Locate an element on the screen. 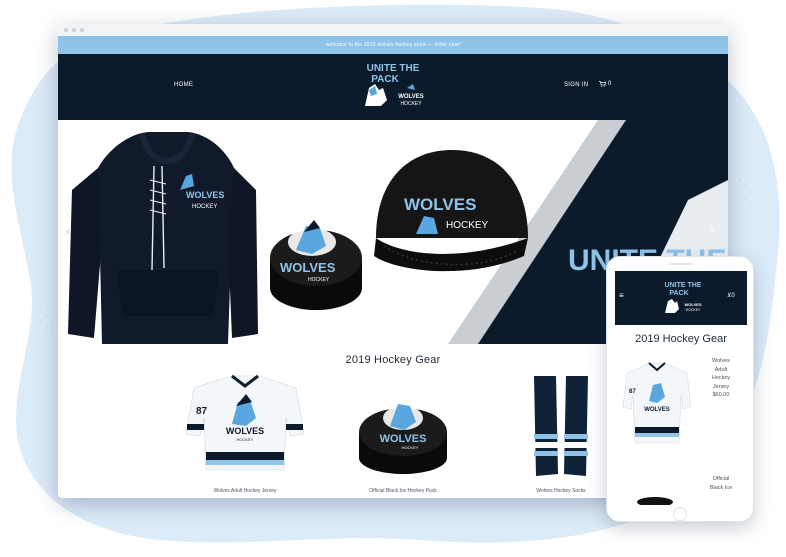 The image size is (786, 557). mobile-cart-count: 0 is located at coordinates (733, 296).